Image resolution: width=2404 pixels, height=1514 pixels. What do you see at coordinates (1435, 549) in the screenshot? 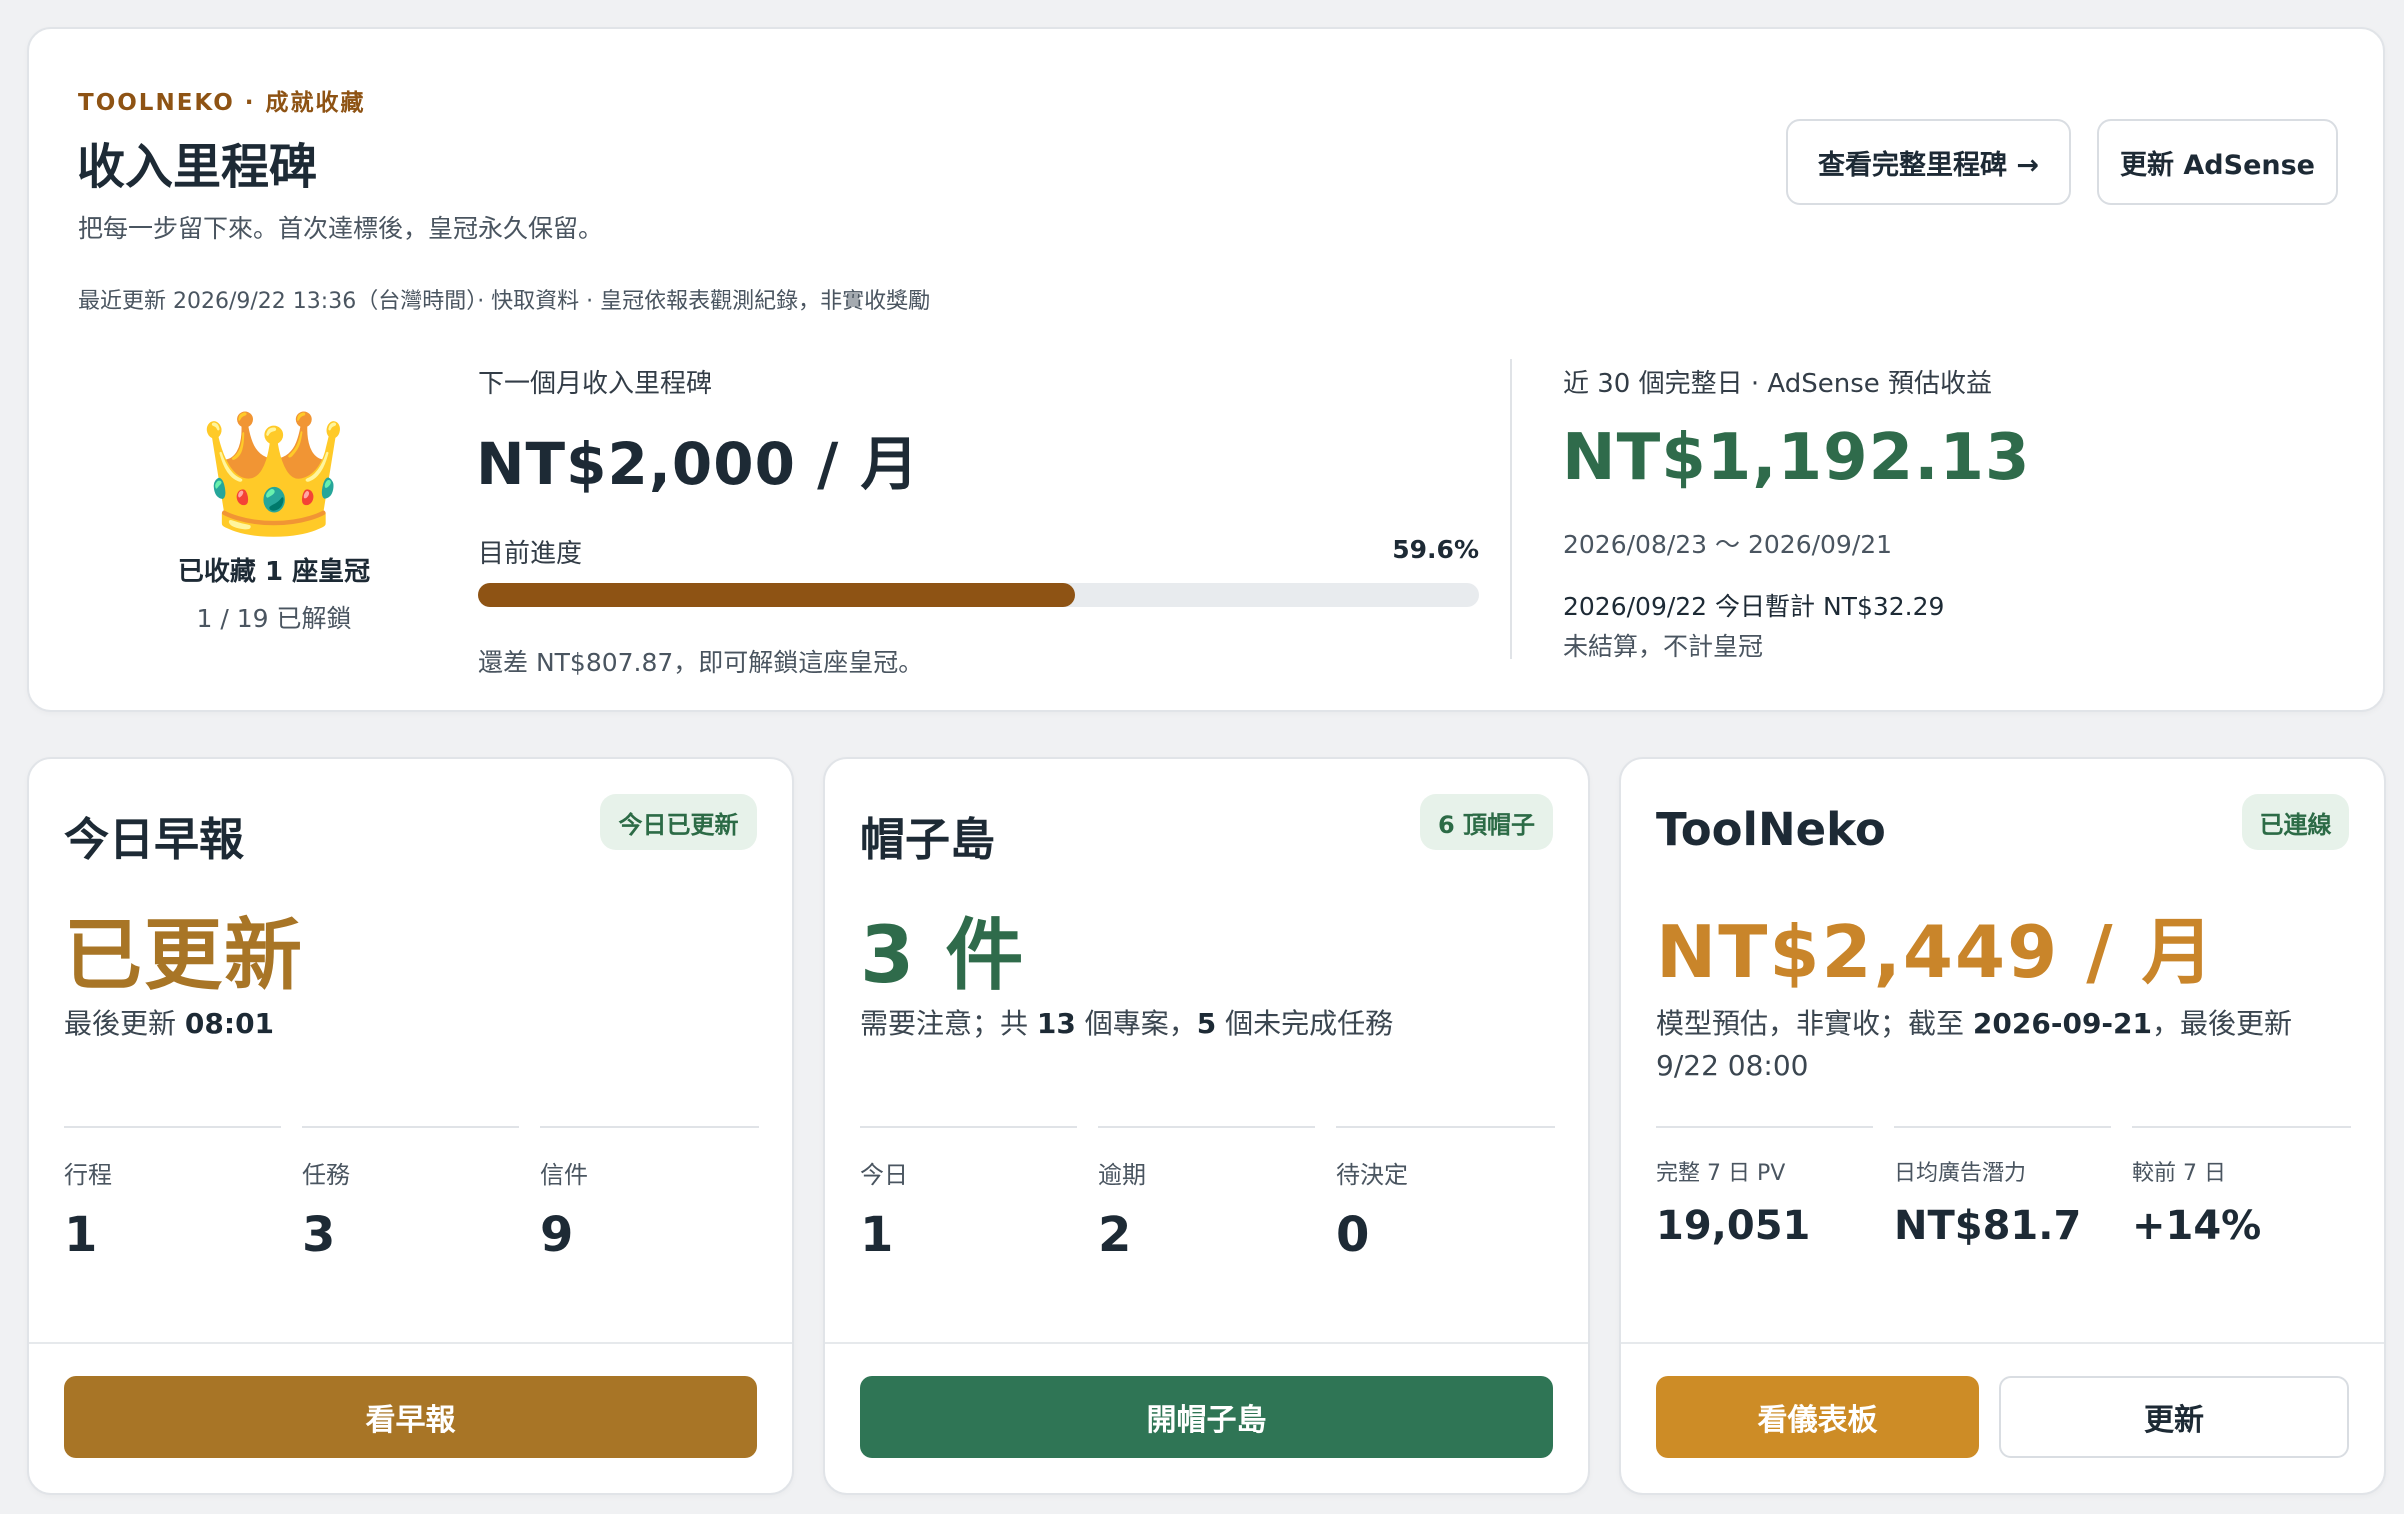
I see `progress-percent: 59.6%` at bounding box center [1435, 549].